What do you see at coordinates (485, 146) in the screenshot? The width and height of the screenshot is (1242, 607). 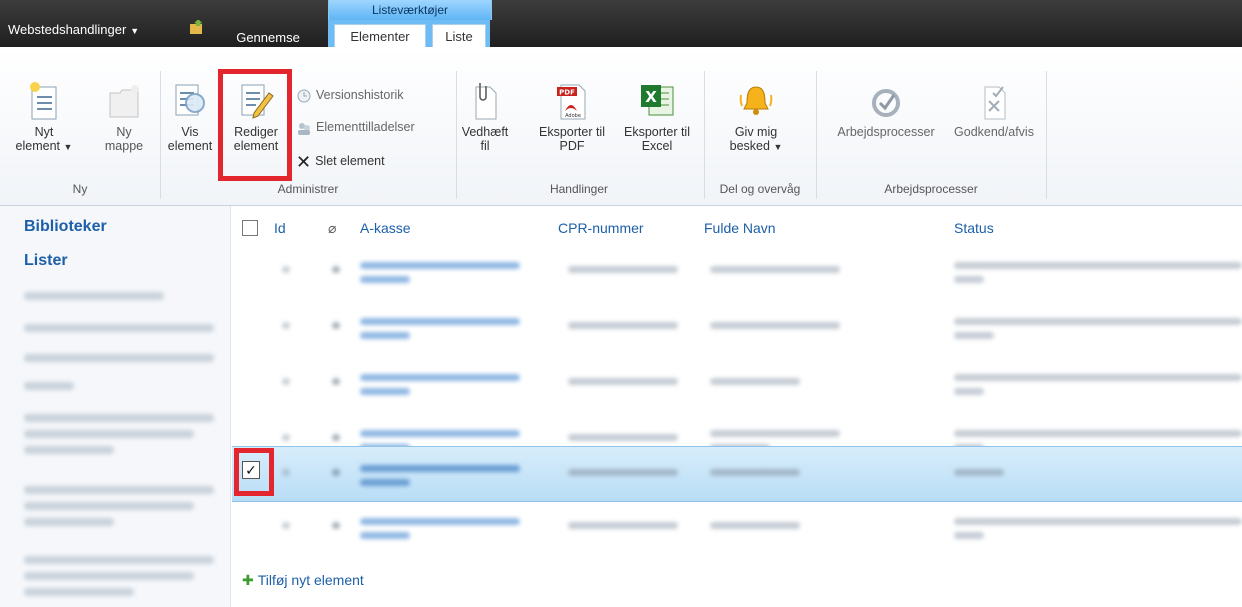 I see `attach-file-label-2: fil` at bounding box center [485, 146].